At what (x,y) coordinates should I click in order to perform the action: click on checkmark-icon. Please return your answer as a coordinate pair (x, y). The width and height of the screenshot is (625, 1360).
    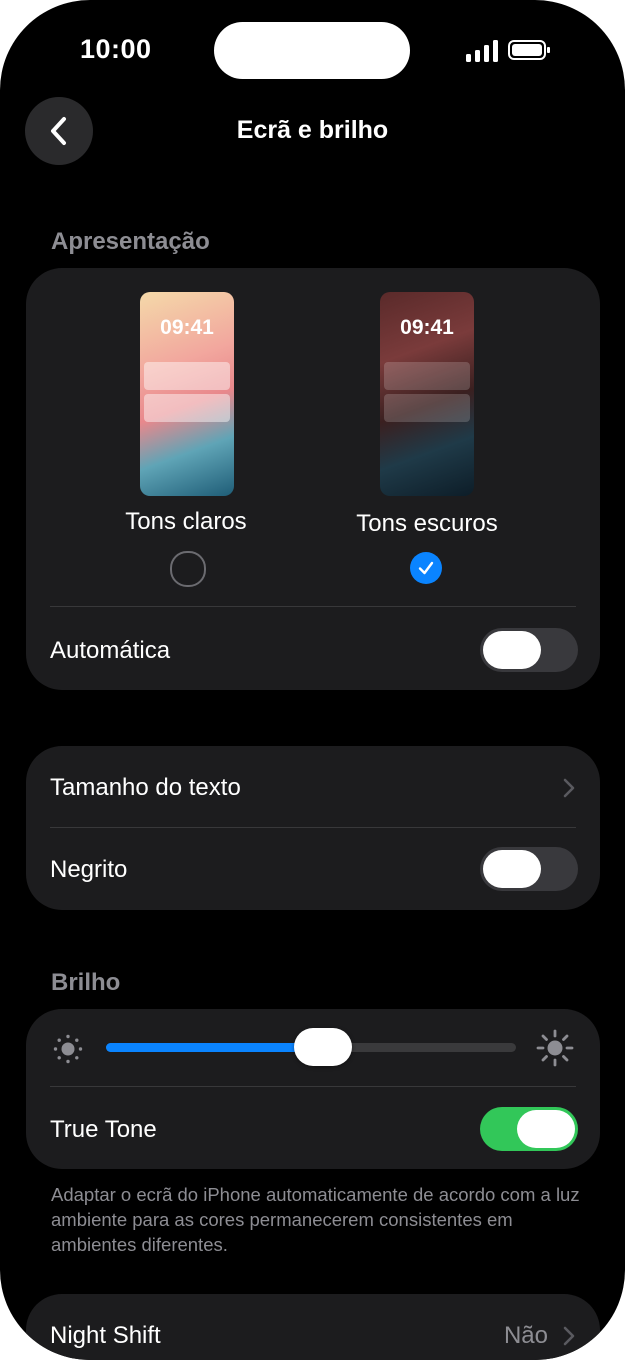
    Looking at the image, I should click on (426, 568).